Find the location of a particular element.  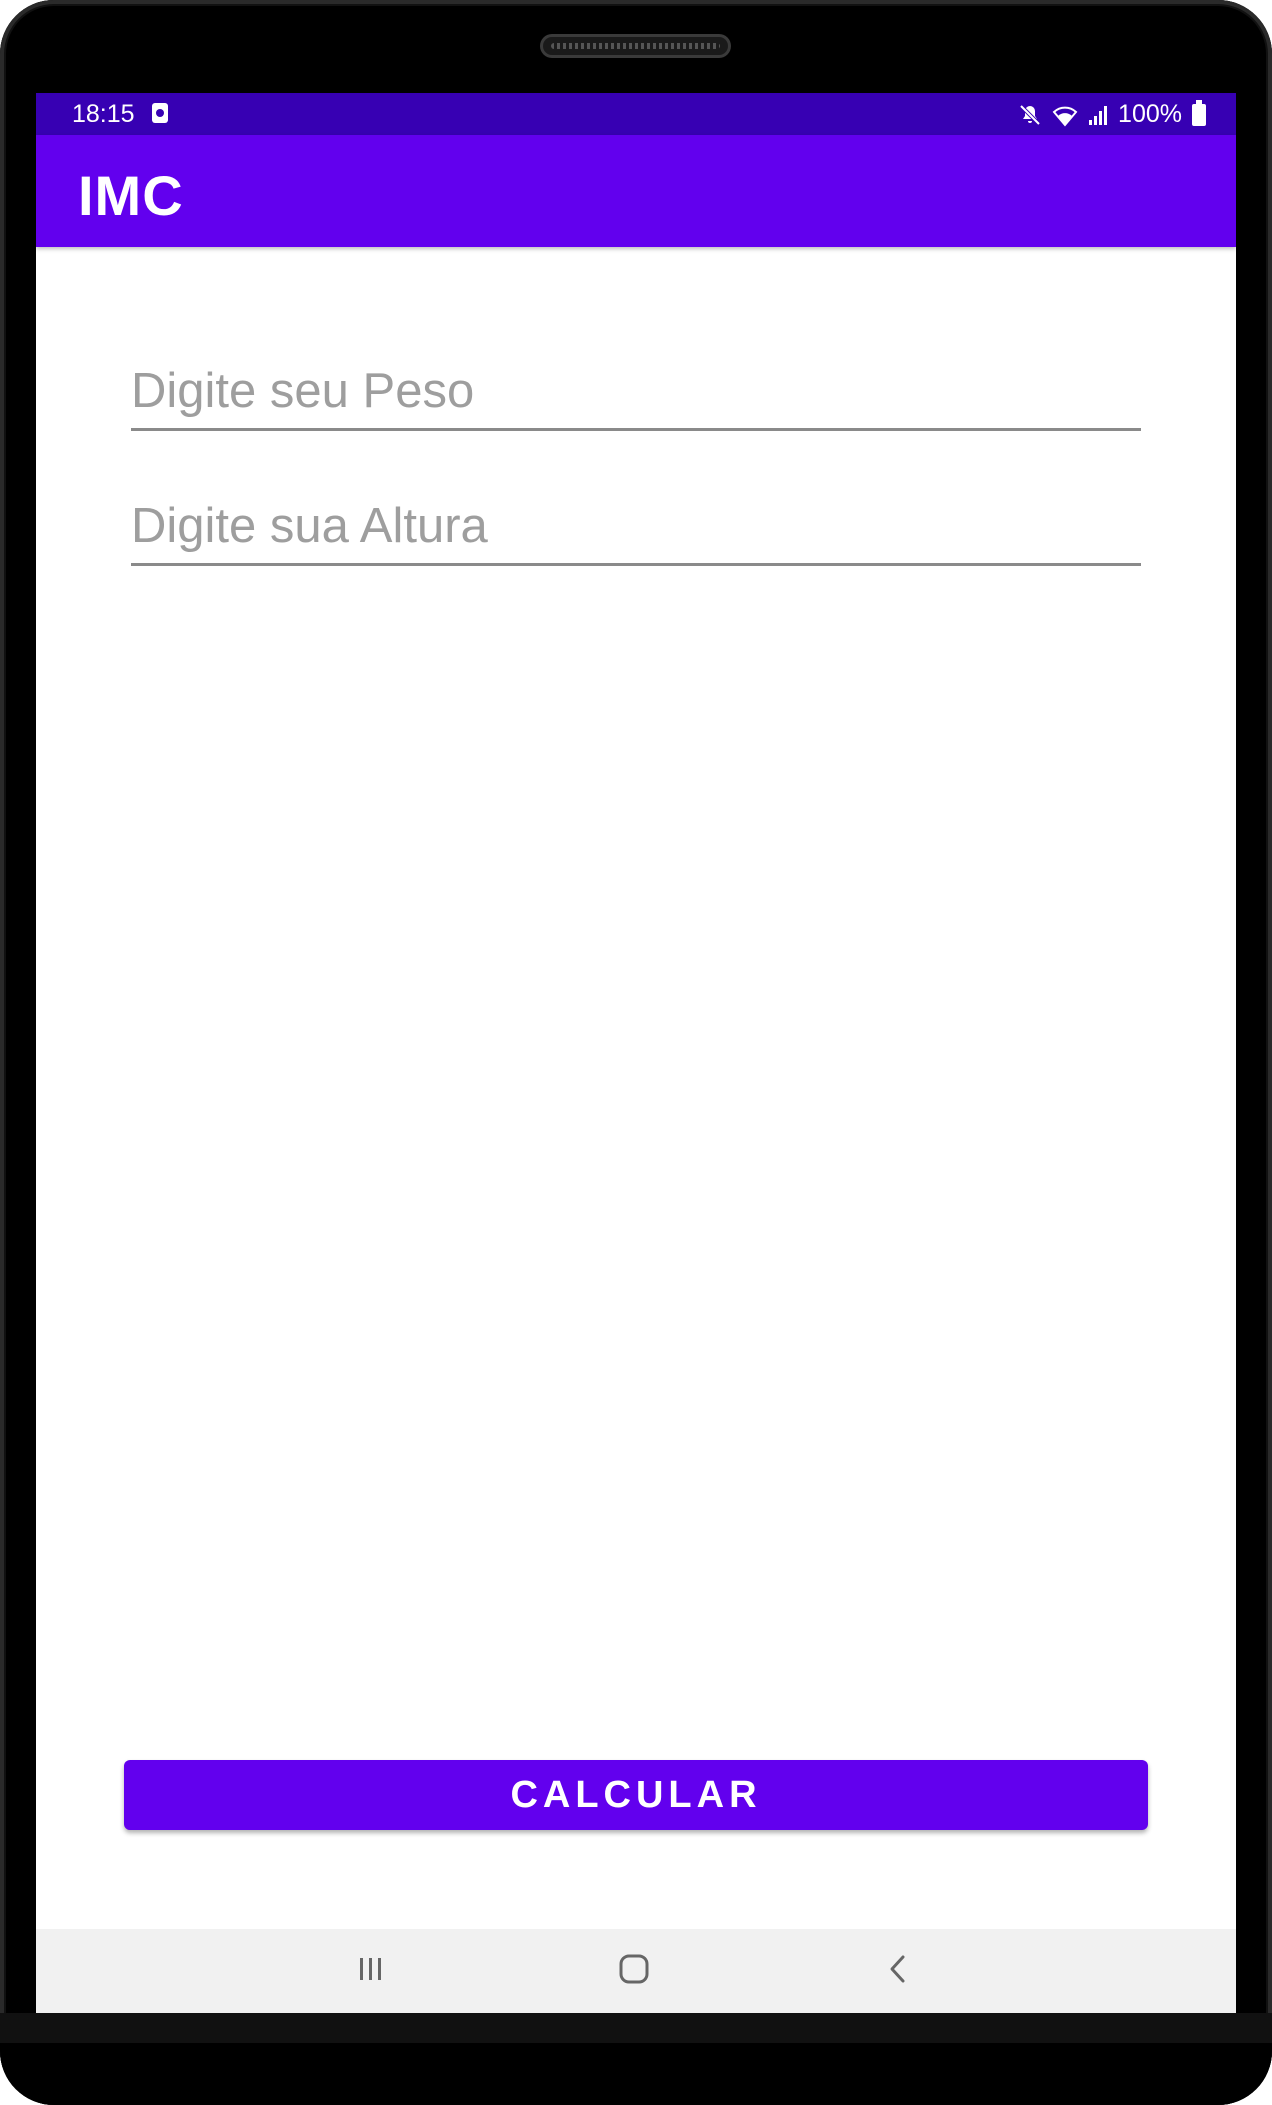

status-time: 18:15 is located at coordinates (103, 114).